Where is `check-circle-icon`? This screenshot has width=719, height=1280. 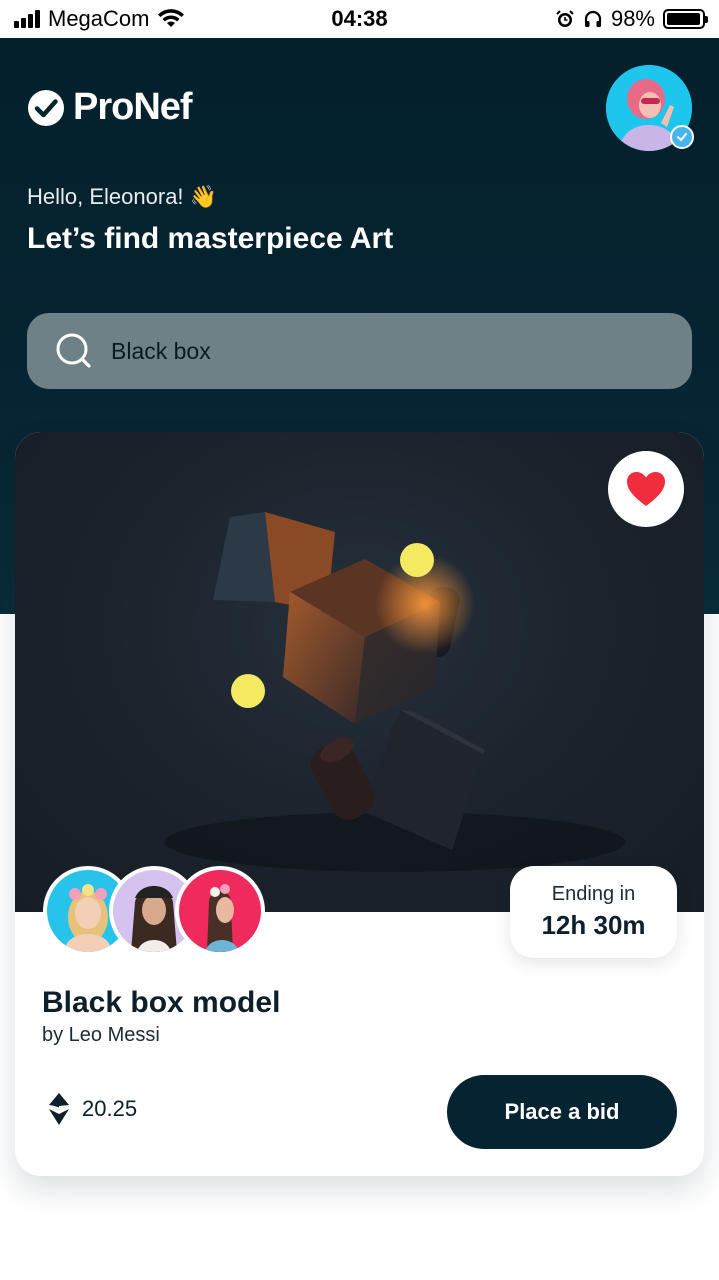 check-circle-icon is located at coordinates (46, 107).